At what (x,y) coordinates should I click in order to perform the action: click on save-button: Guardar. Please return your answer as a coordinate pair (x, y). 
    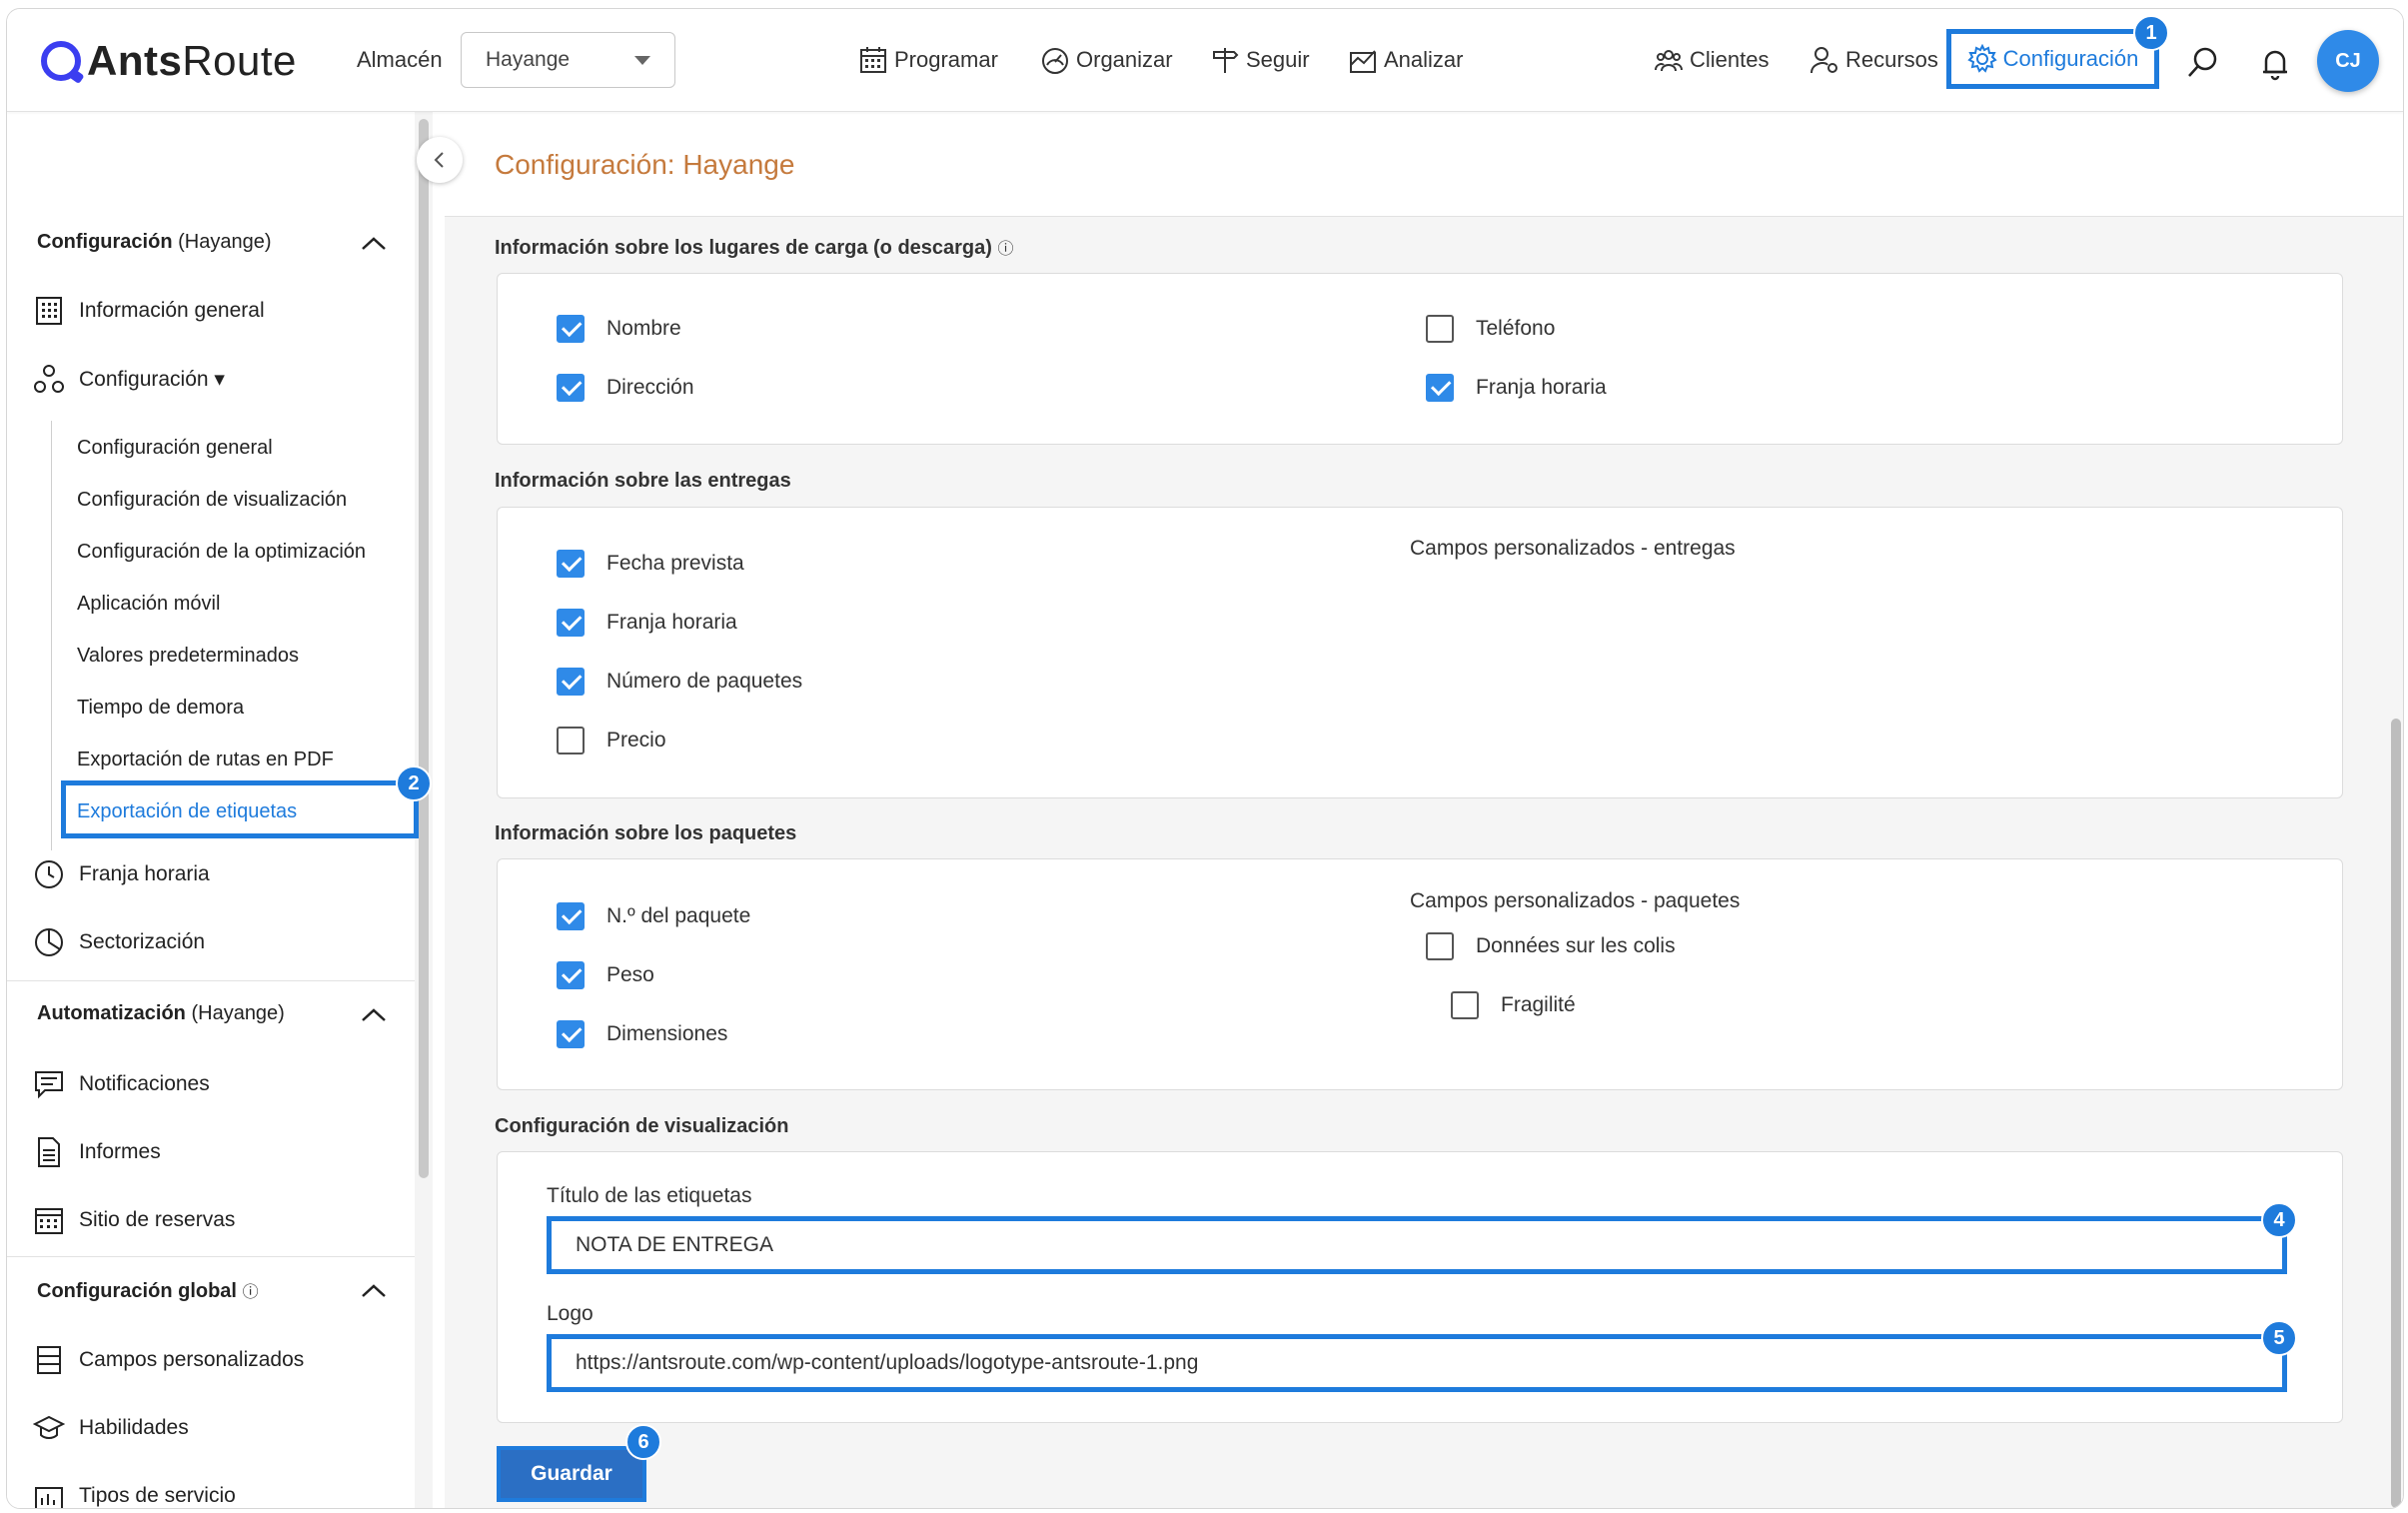
    Looking at the image, I should click on (571, 1474).